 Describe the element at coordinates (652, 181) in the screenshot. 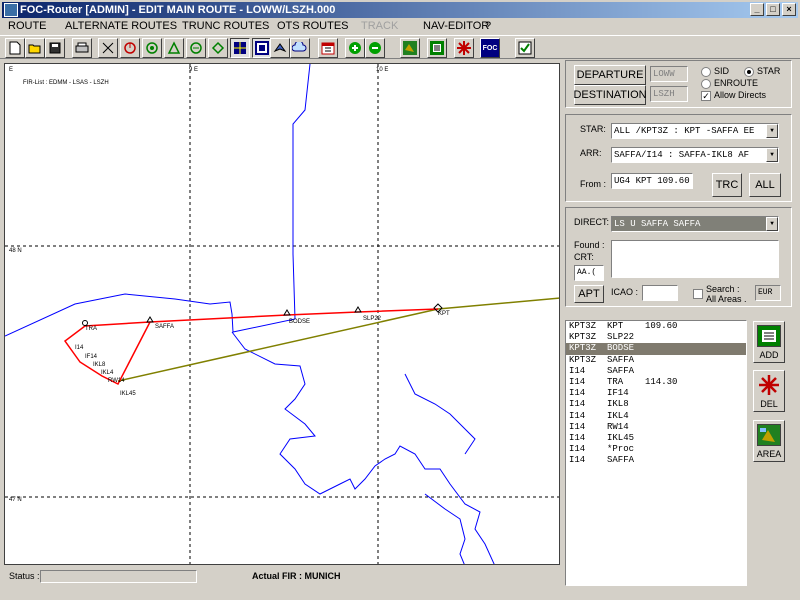

I see `from-field: UG4 KPT 109.60` at that location.